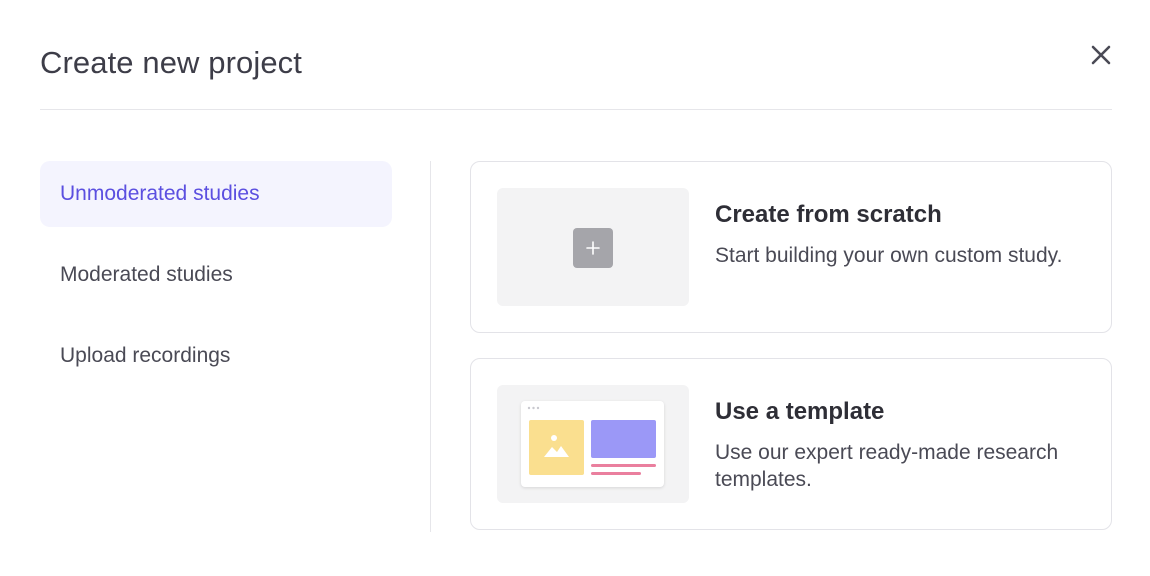 This screenshot has width=1150, height=576. I want to click on card-description: Start building your own custom study., so click(889, 255).